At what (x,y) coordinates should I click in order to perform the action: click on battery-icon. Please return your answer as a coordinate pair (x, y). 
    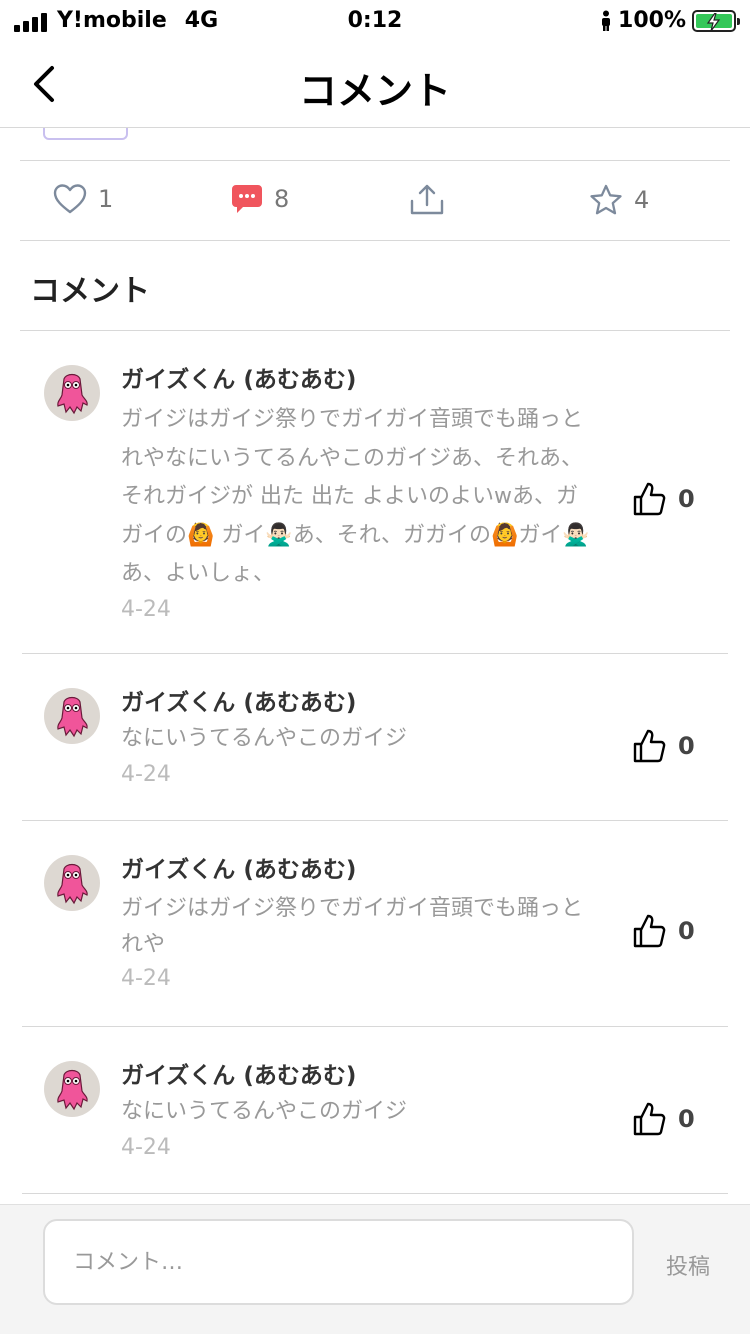
    Looking at the image, I should click on (716, 20).